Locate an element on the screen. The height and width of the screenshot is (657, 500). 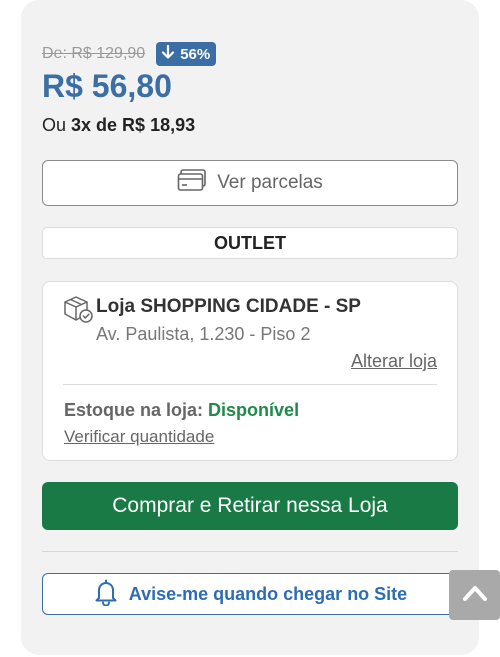
credit-card-icon is located at coordinates (192, 183).